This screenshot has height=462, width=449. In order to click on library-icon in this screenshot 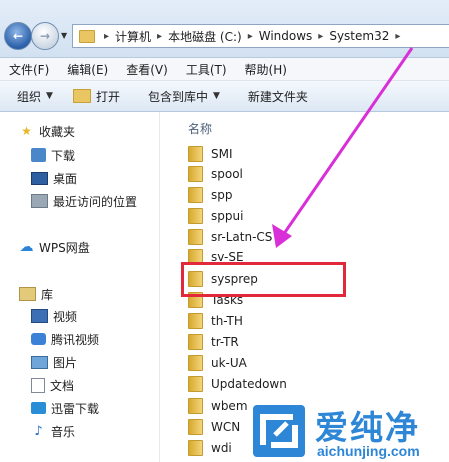, I will do `click(27, 294)`.